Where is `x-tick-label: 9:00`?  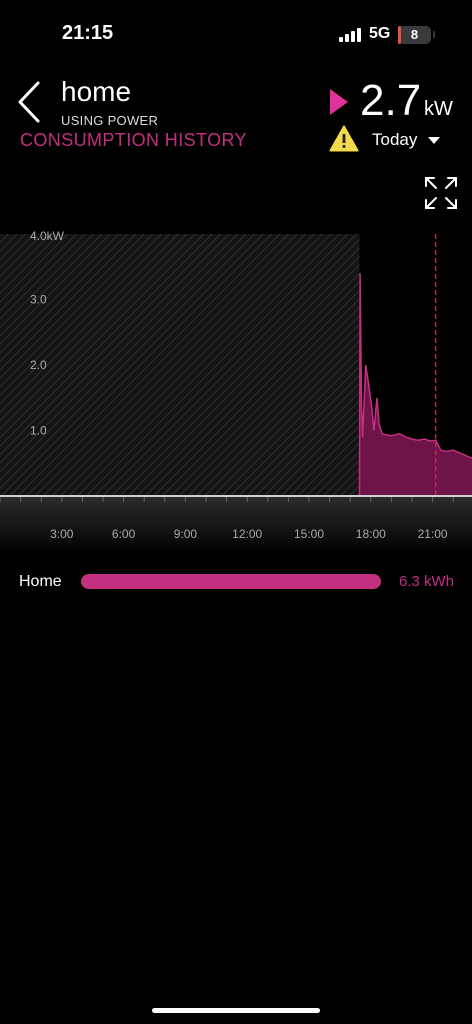 x-tick-label: 9:00 is located at coordinates (186, 534).